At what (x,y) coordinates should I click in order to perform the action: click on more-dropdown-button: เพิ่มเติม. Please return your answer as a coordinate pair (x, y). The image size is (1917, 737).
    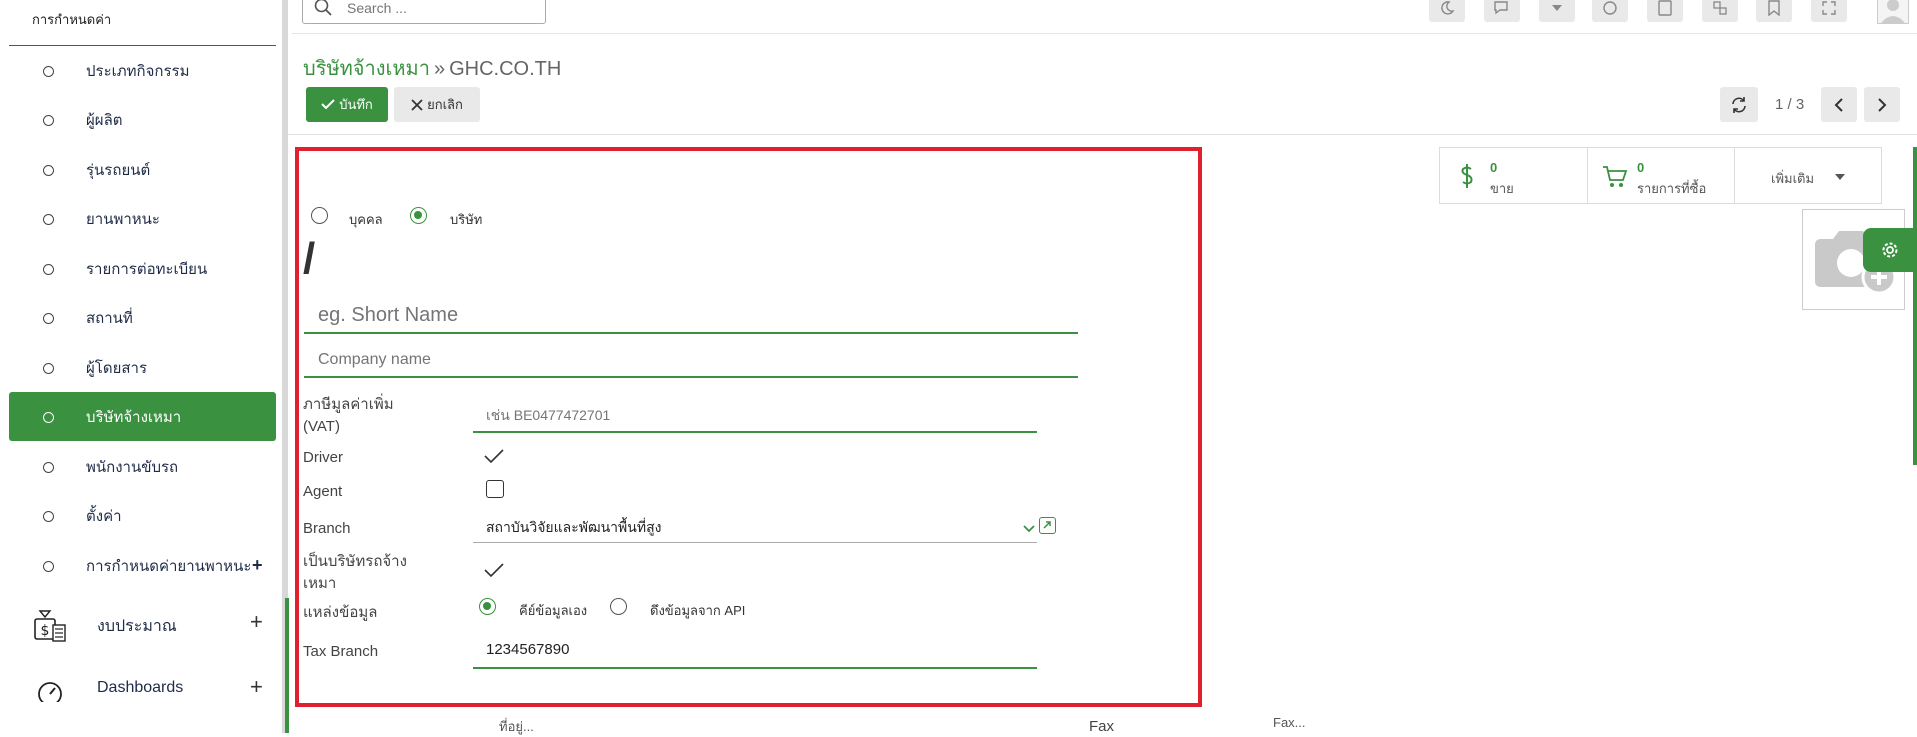
    Looking at the image, I should click on (1808, 175).